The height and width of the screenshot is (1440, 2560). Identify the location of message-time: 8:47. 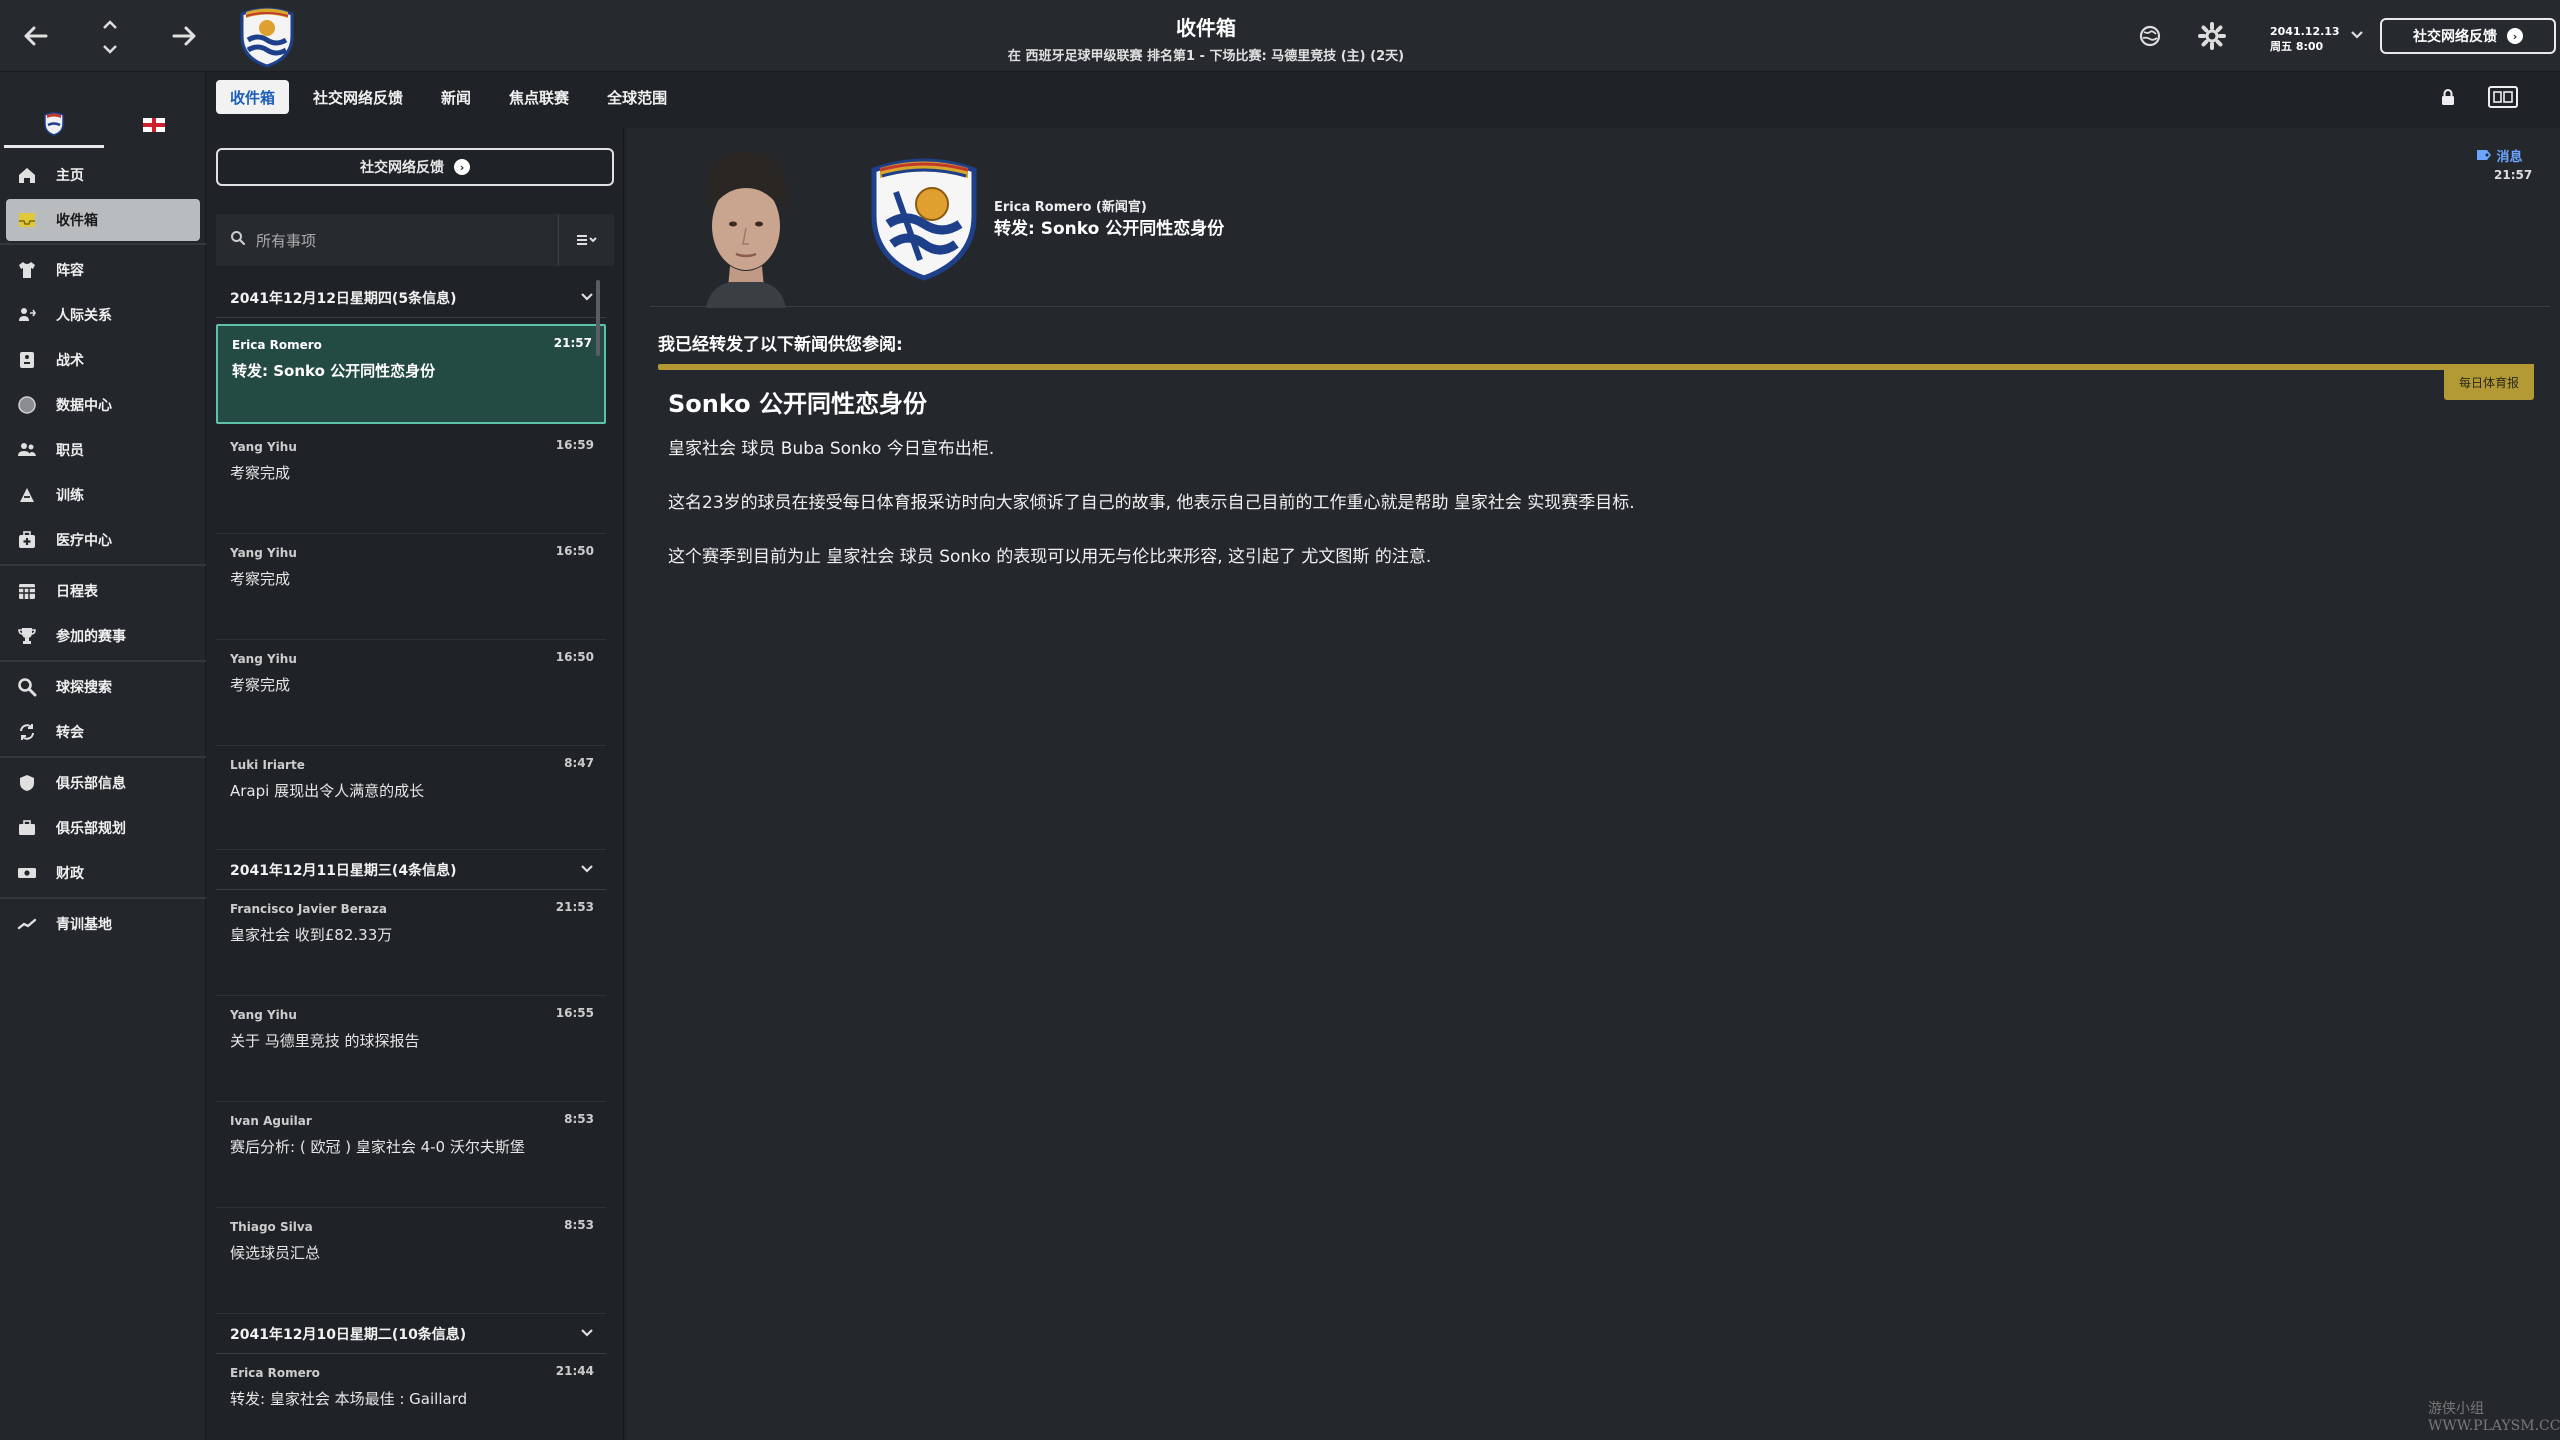
(579, 763).